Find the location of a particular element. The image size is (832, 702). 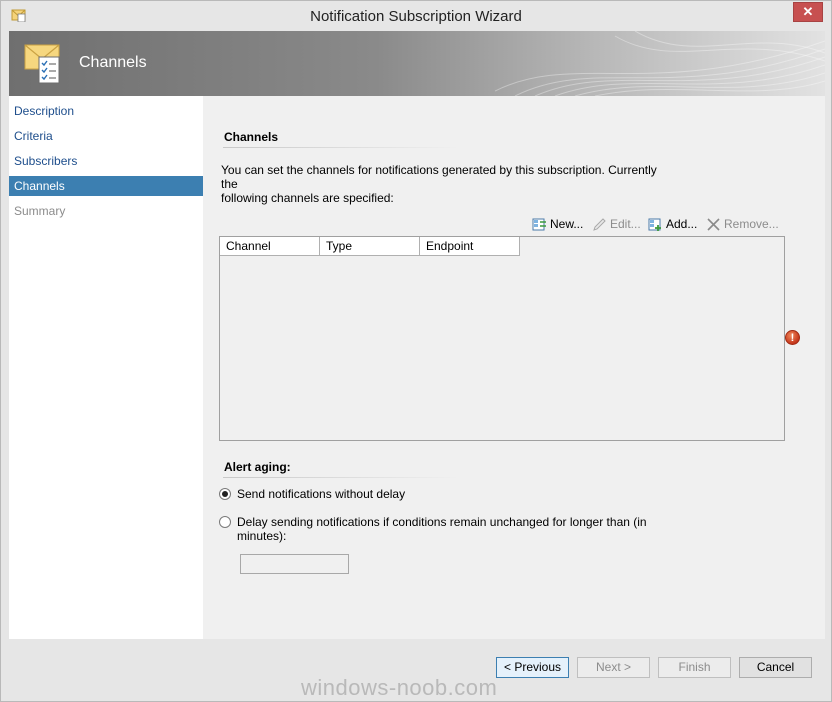

delay-minutes-input is located at coordinates (294, 564).